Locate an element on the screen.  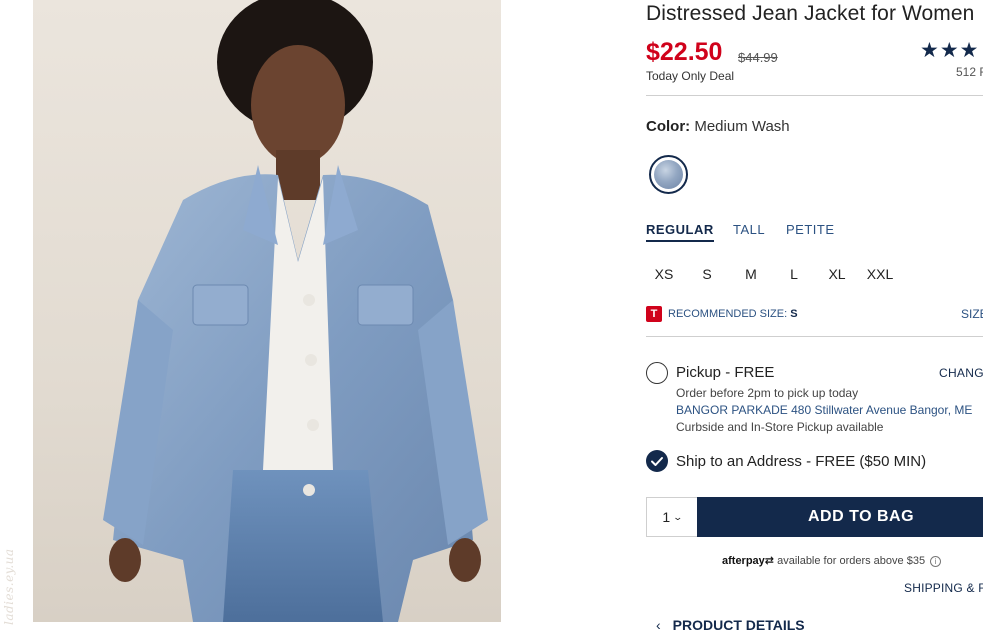
shipping-returns-link: SHIPPING & RE is located at coordinates (943, 588).